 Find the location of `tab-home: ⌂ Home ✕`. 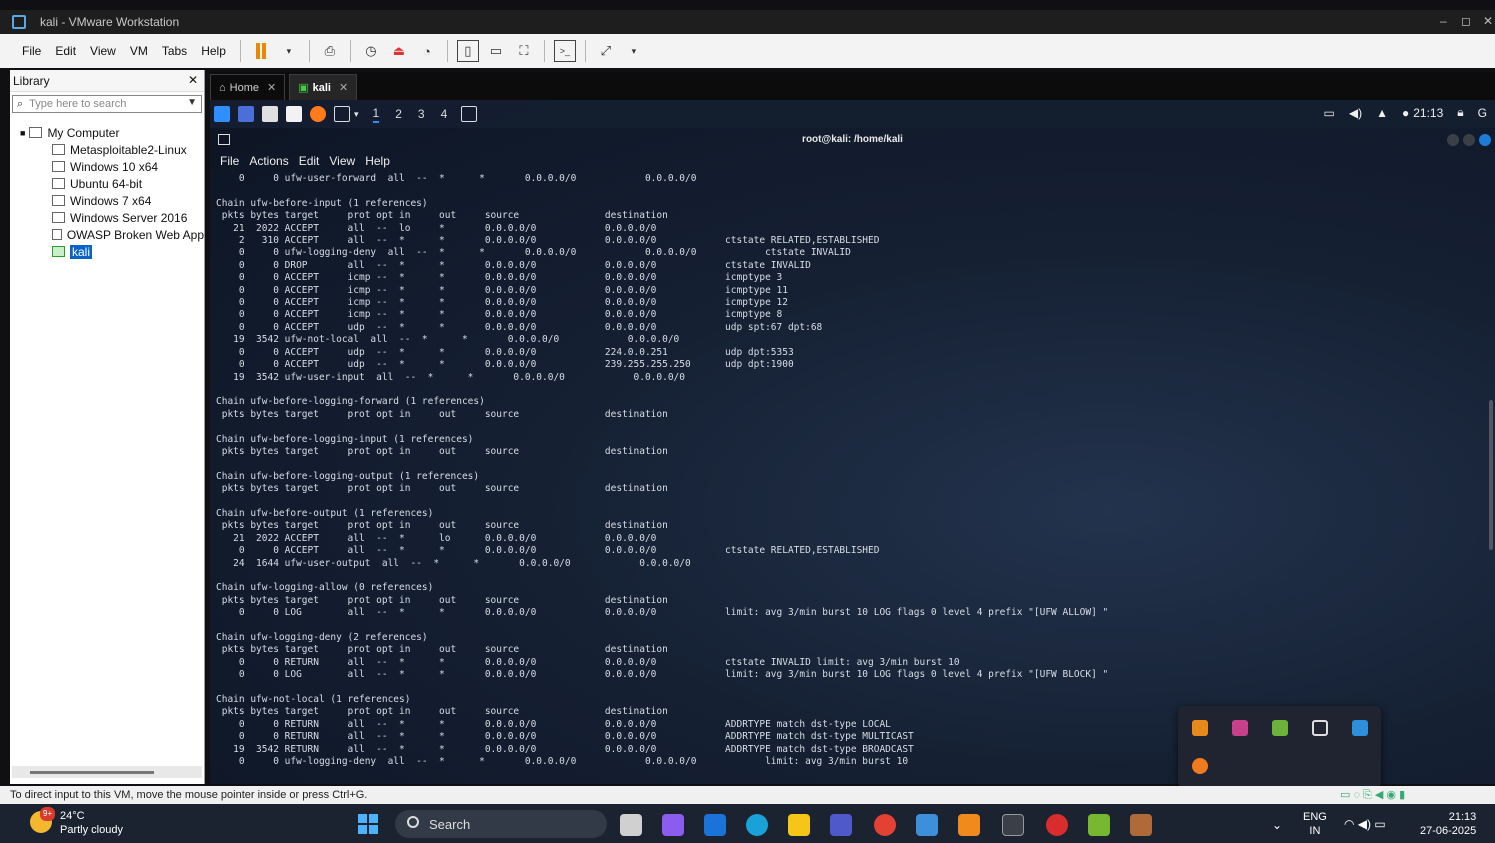

tab-home: ⌂ Home ✕ is located at coordinates (248, 87).